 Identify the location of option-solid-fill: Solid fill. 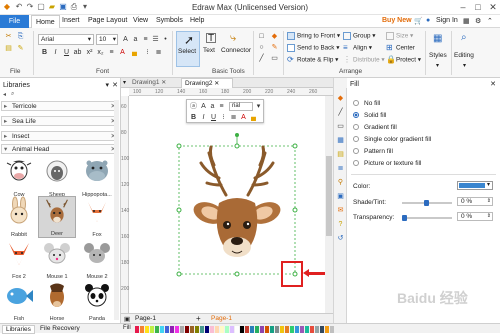
(369, 115).